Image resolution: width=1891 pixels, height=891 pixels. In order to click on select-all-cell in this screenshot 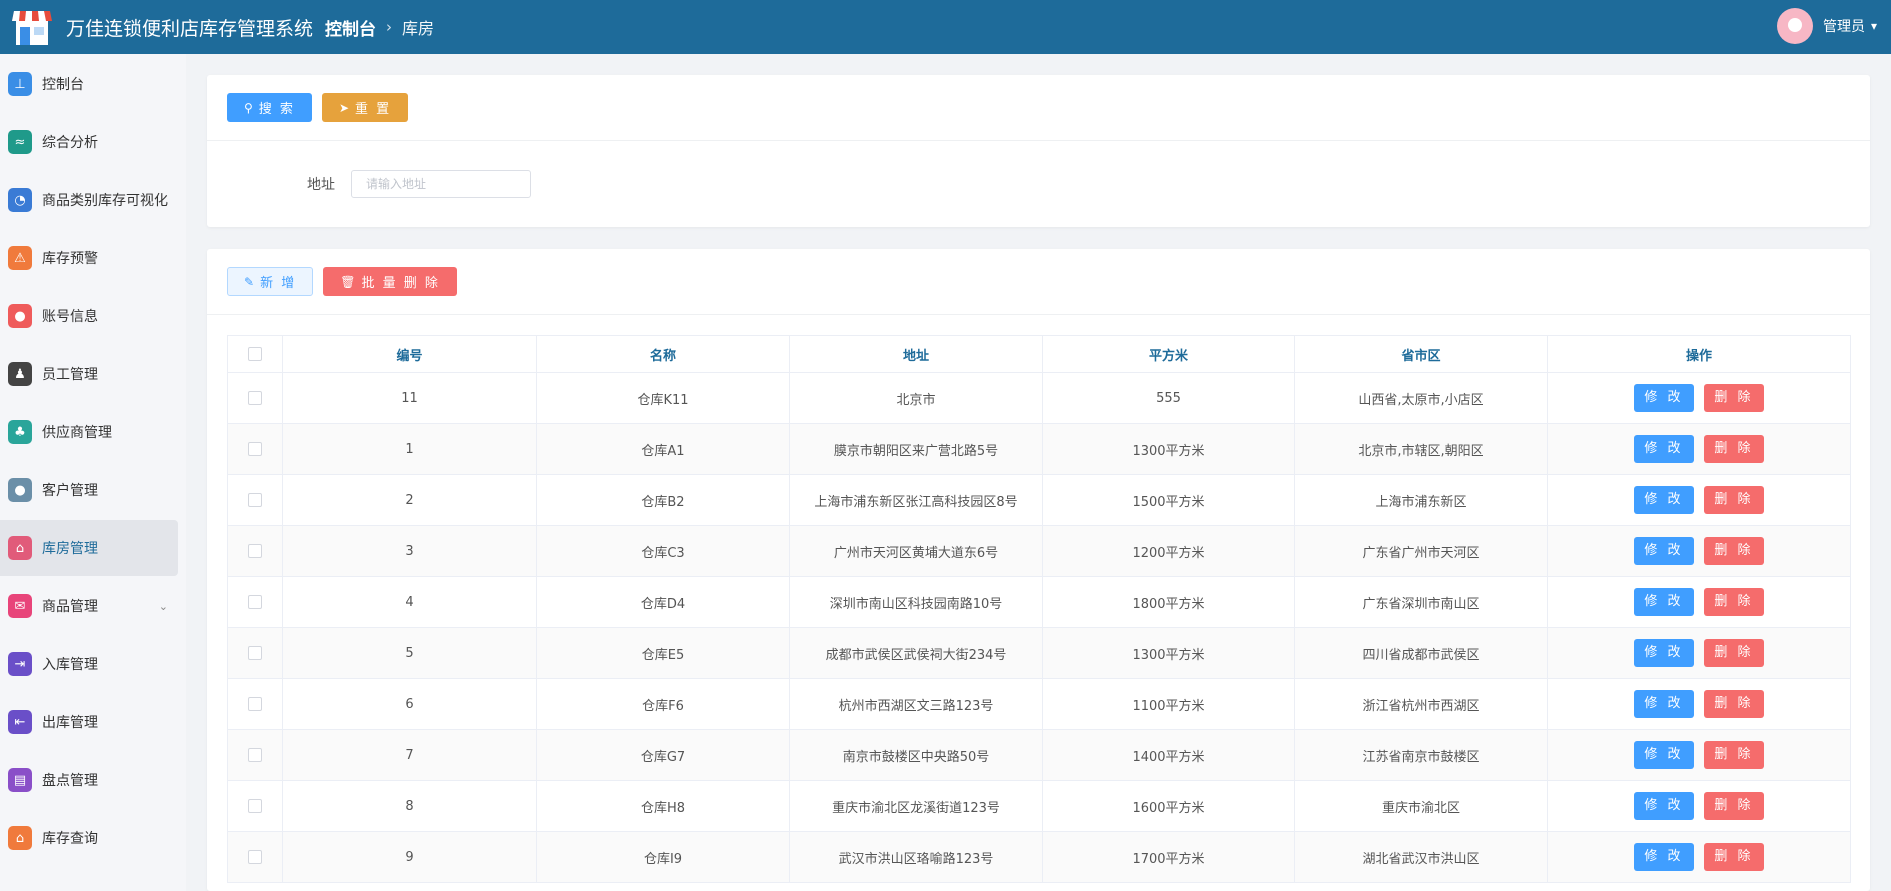, I will do `click(255, 354)`.